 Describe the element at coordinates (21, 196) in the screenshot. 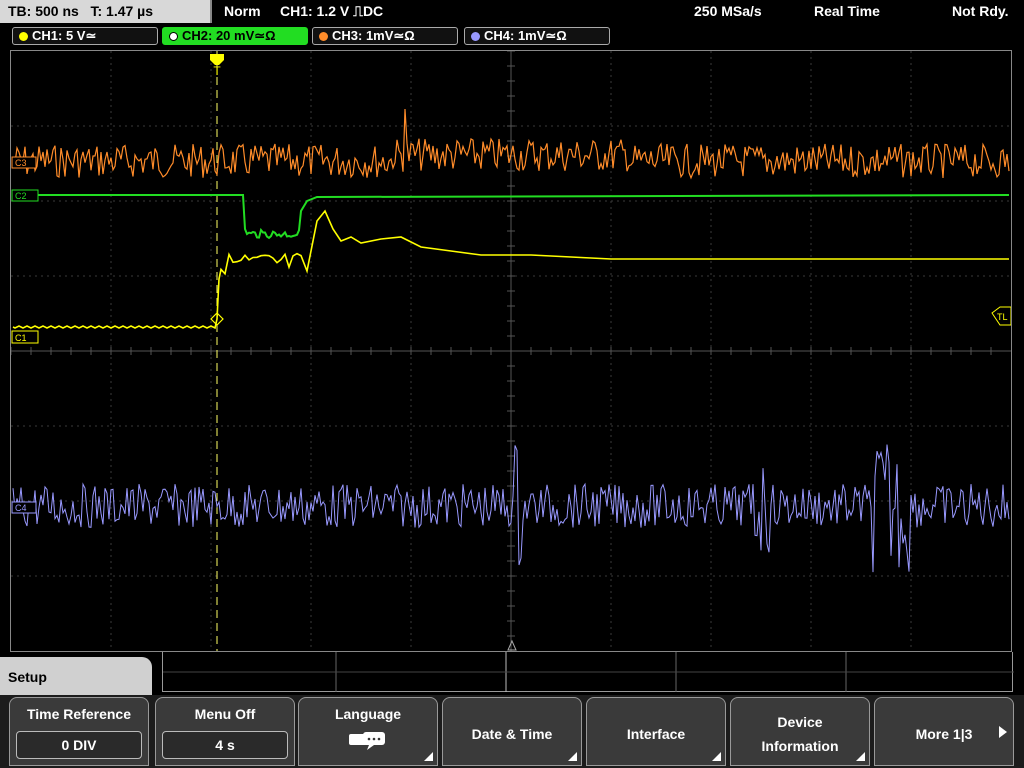

I see `channel-2-marker-label: C2` at that location.